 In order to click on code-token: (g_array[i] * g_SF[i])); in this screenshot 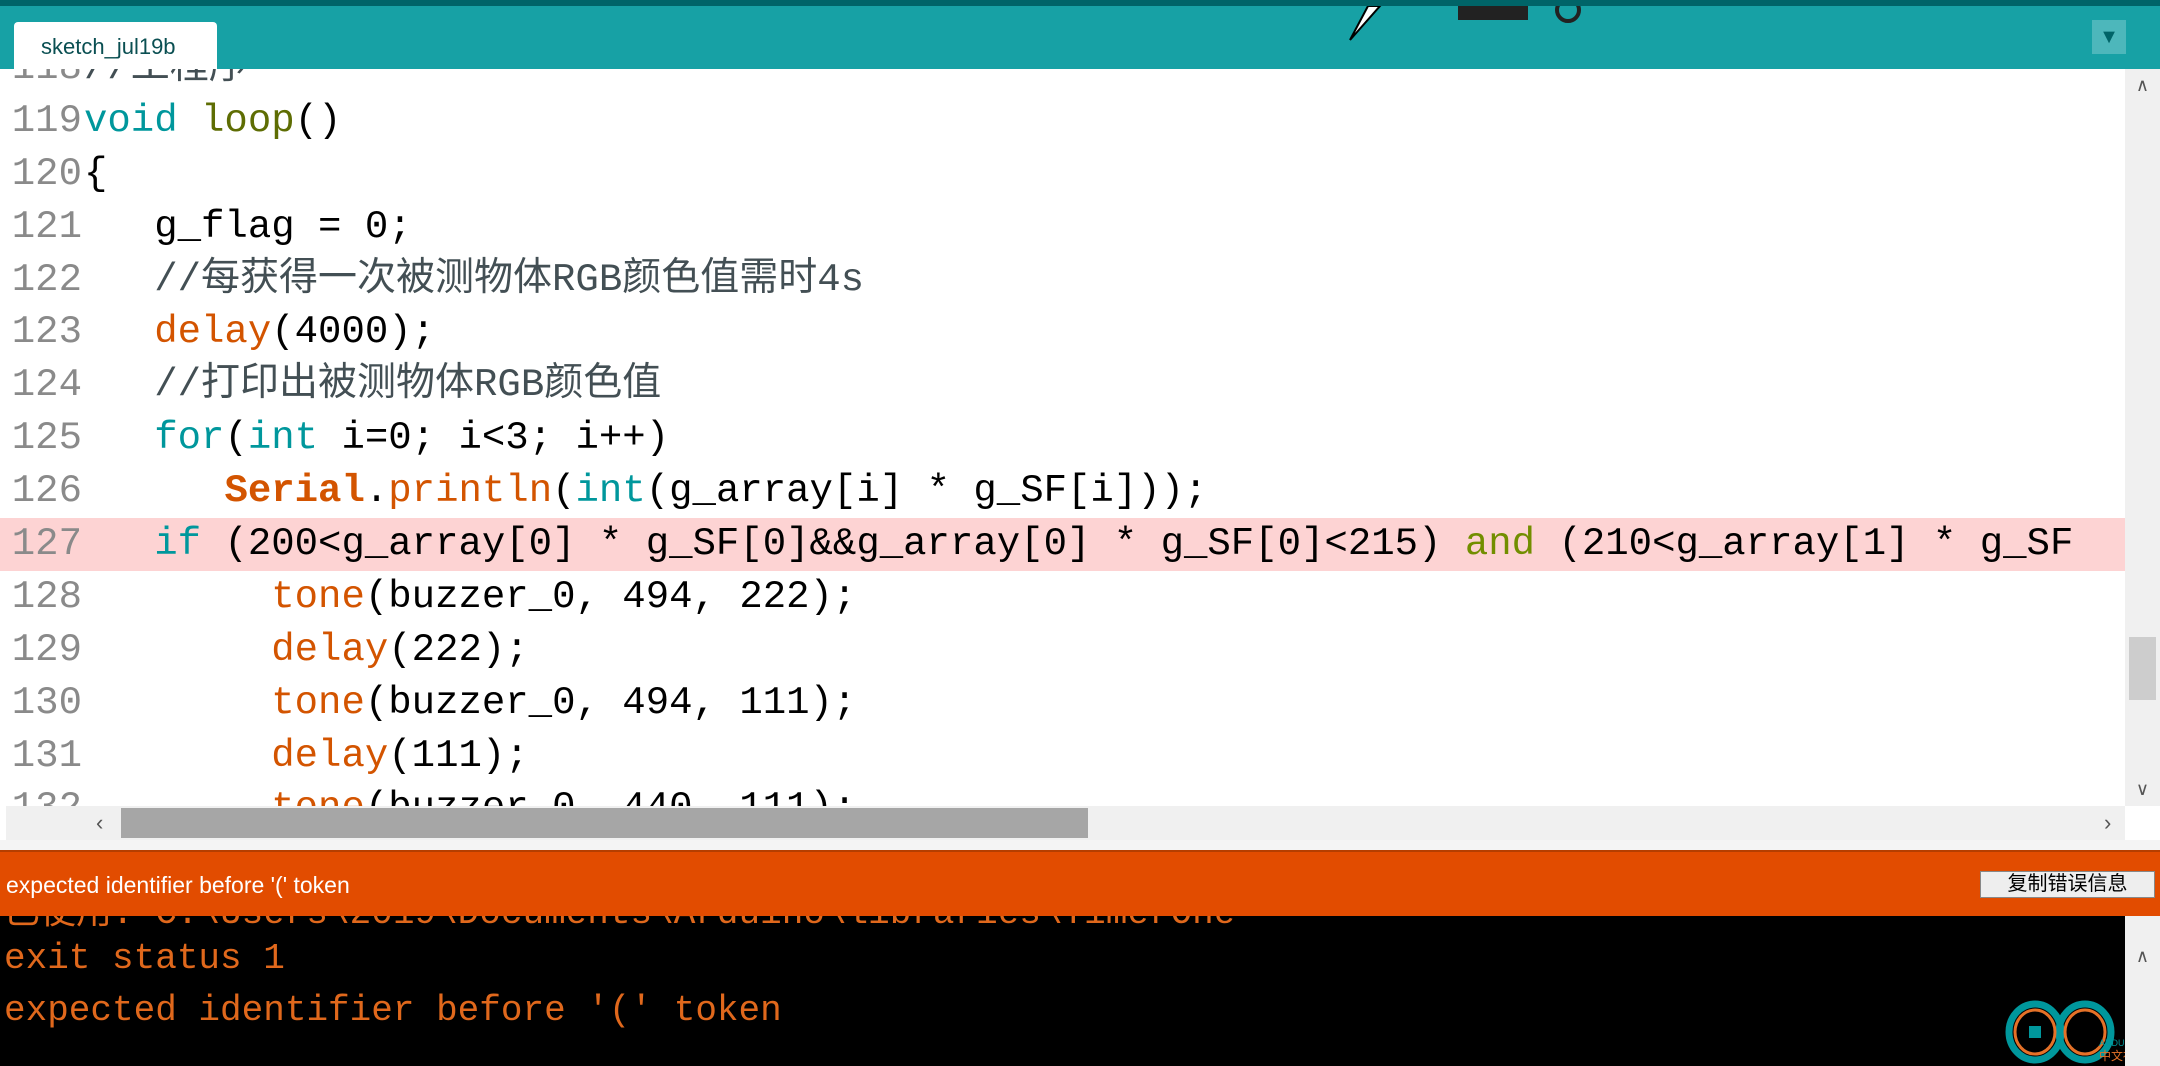, I will do `click(926, 491)`.